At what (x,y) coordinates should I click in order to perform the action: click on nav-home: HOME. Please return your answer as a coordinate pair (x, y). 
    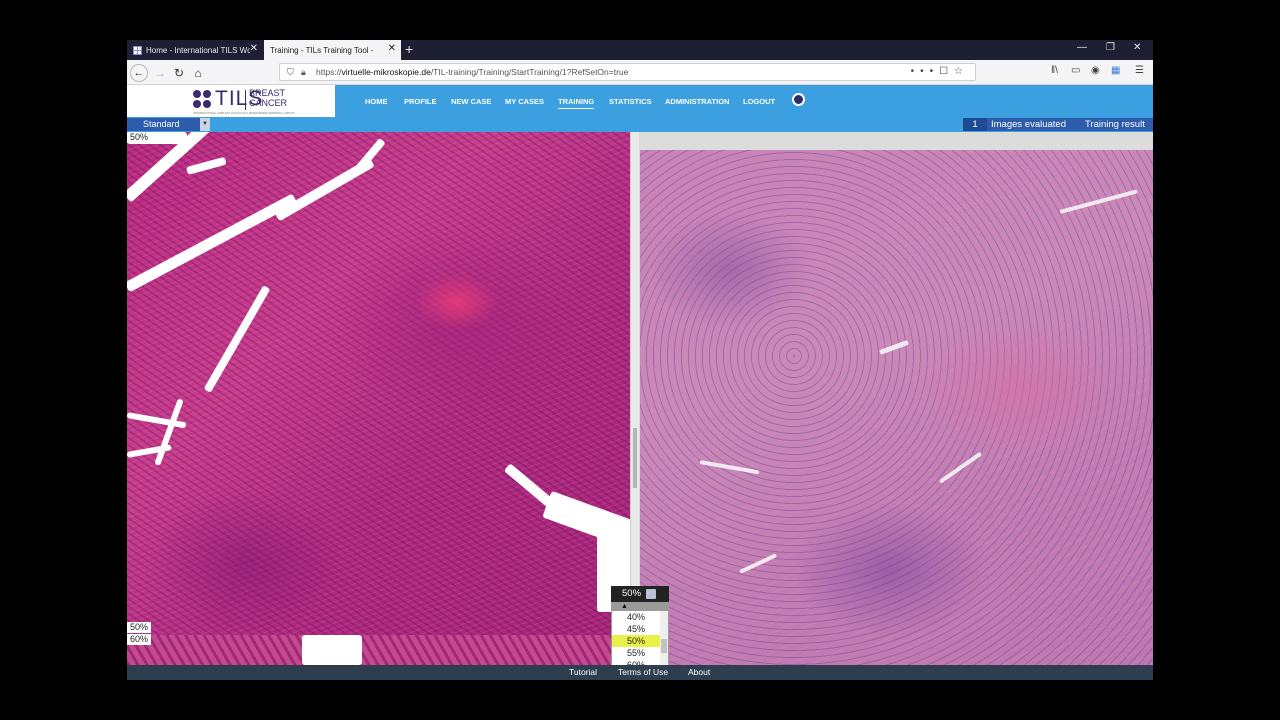
    Looking at the image, I should click on (376, 101).